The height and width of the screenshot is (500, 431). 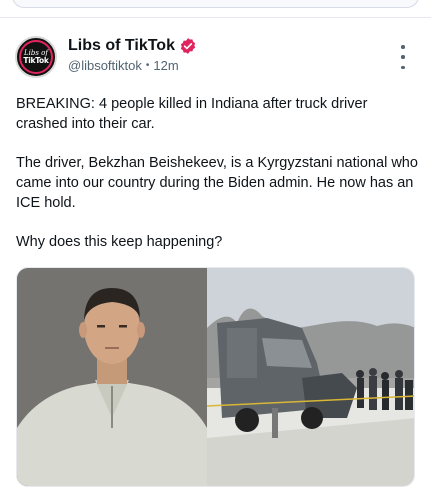 I want to click on post-timestamp: 12m, so click(x=165, y=65).